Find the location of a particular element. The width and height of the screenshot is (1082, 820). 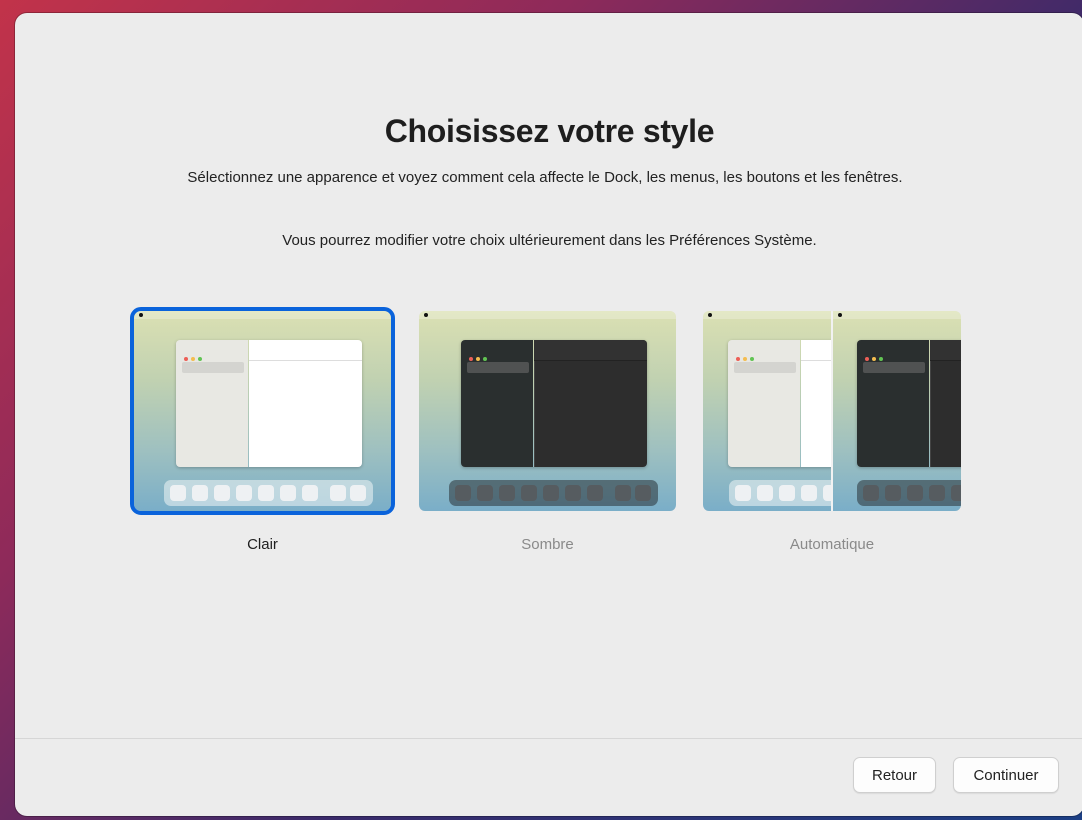

appearance-option-auto is located at coordinates (832, 411).